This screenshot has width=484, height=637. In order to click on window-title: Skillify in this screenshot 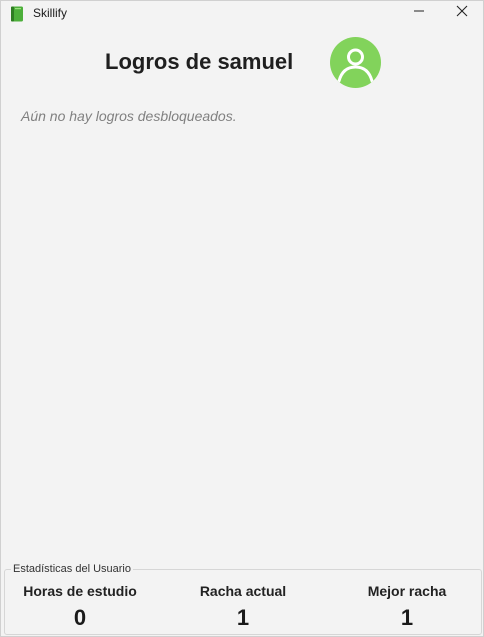, I will do `click(50, 13)`.